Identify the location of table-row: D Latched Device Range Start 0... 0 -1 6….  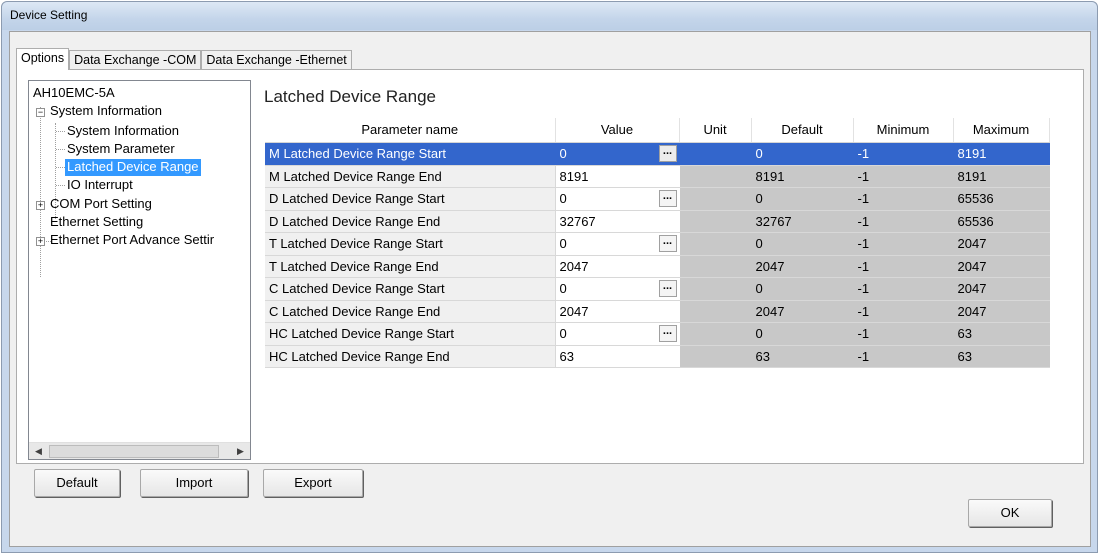
(657, 199).